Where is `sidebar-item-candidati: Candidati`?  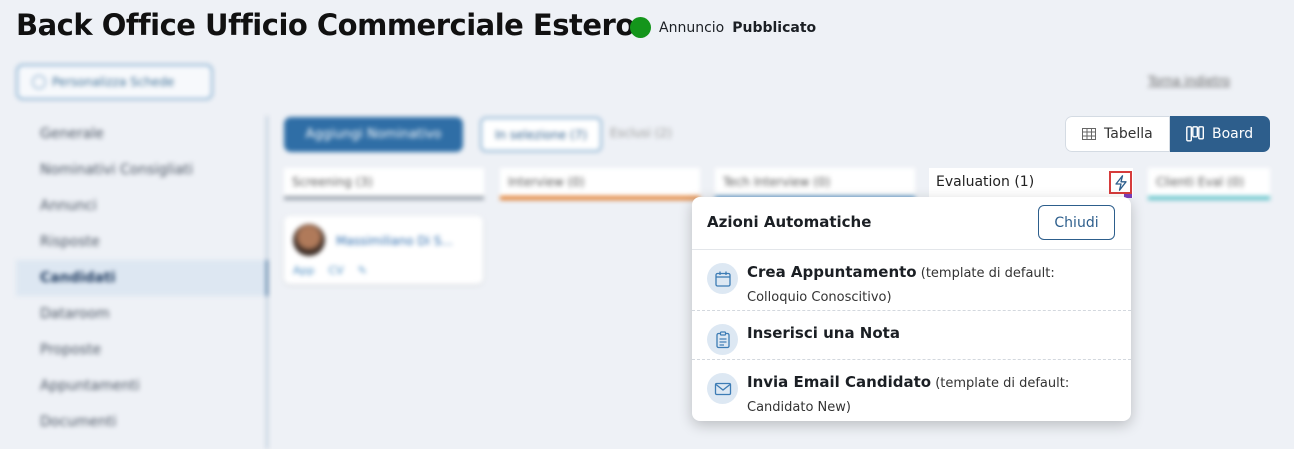
sidebar-item-candidati: Candidati is located at coordinates (142, 278).